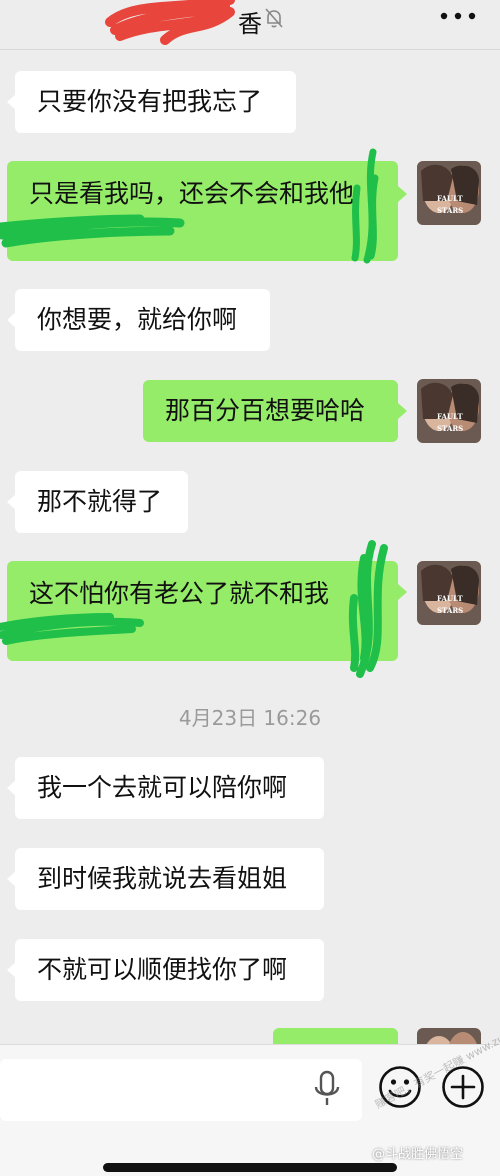  Describe the element at coordinates (274, 18) in the screenshot. I see `bell-slash-icon` at that location.